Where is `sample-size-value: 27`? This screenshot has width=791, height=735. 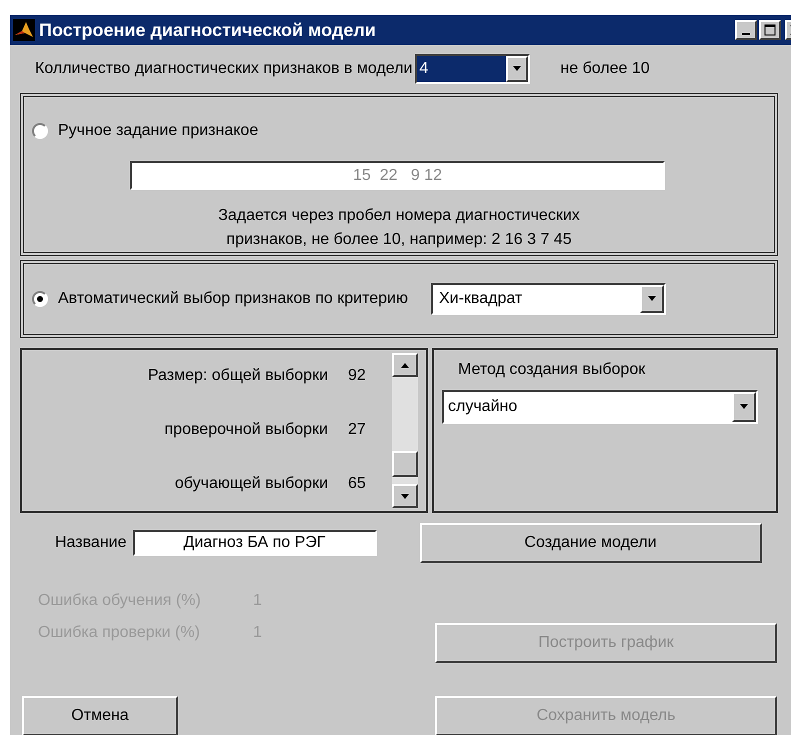
sample-size-value: 27 is located at coordinates (357, 430).